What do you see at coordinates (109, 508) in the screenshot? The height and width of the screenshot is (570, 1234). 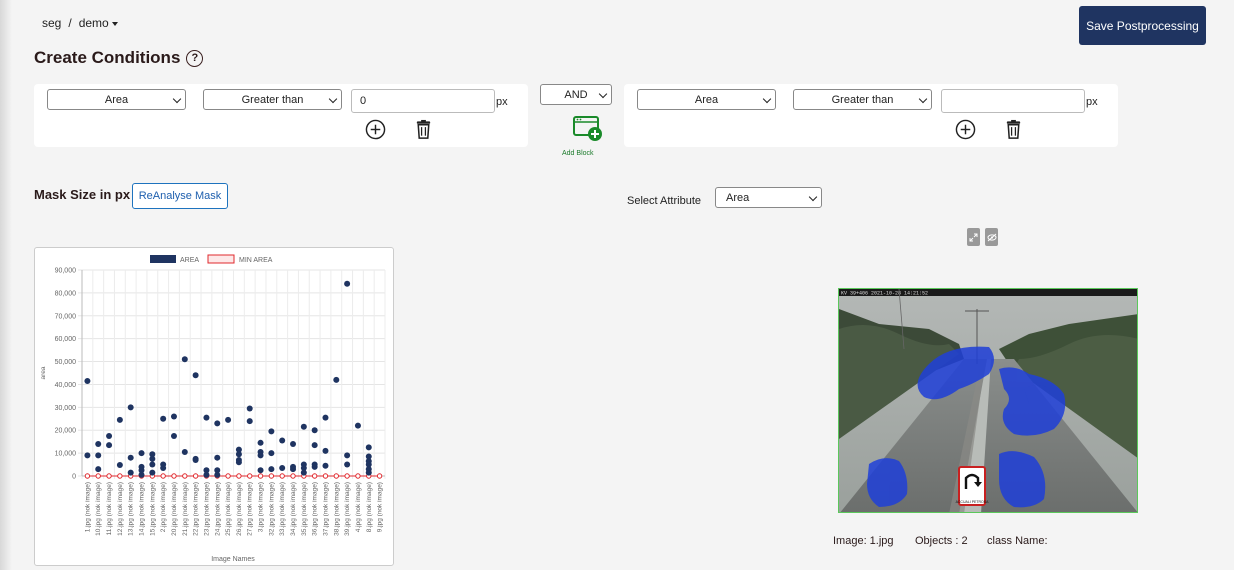 I see `x-tick-label: 11.jpg (nok image)` at bounding box center [109, 508].